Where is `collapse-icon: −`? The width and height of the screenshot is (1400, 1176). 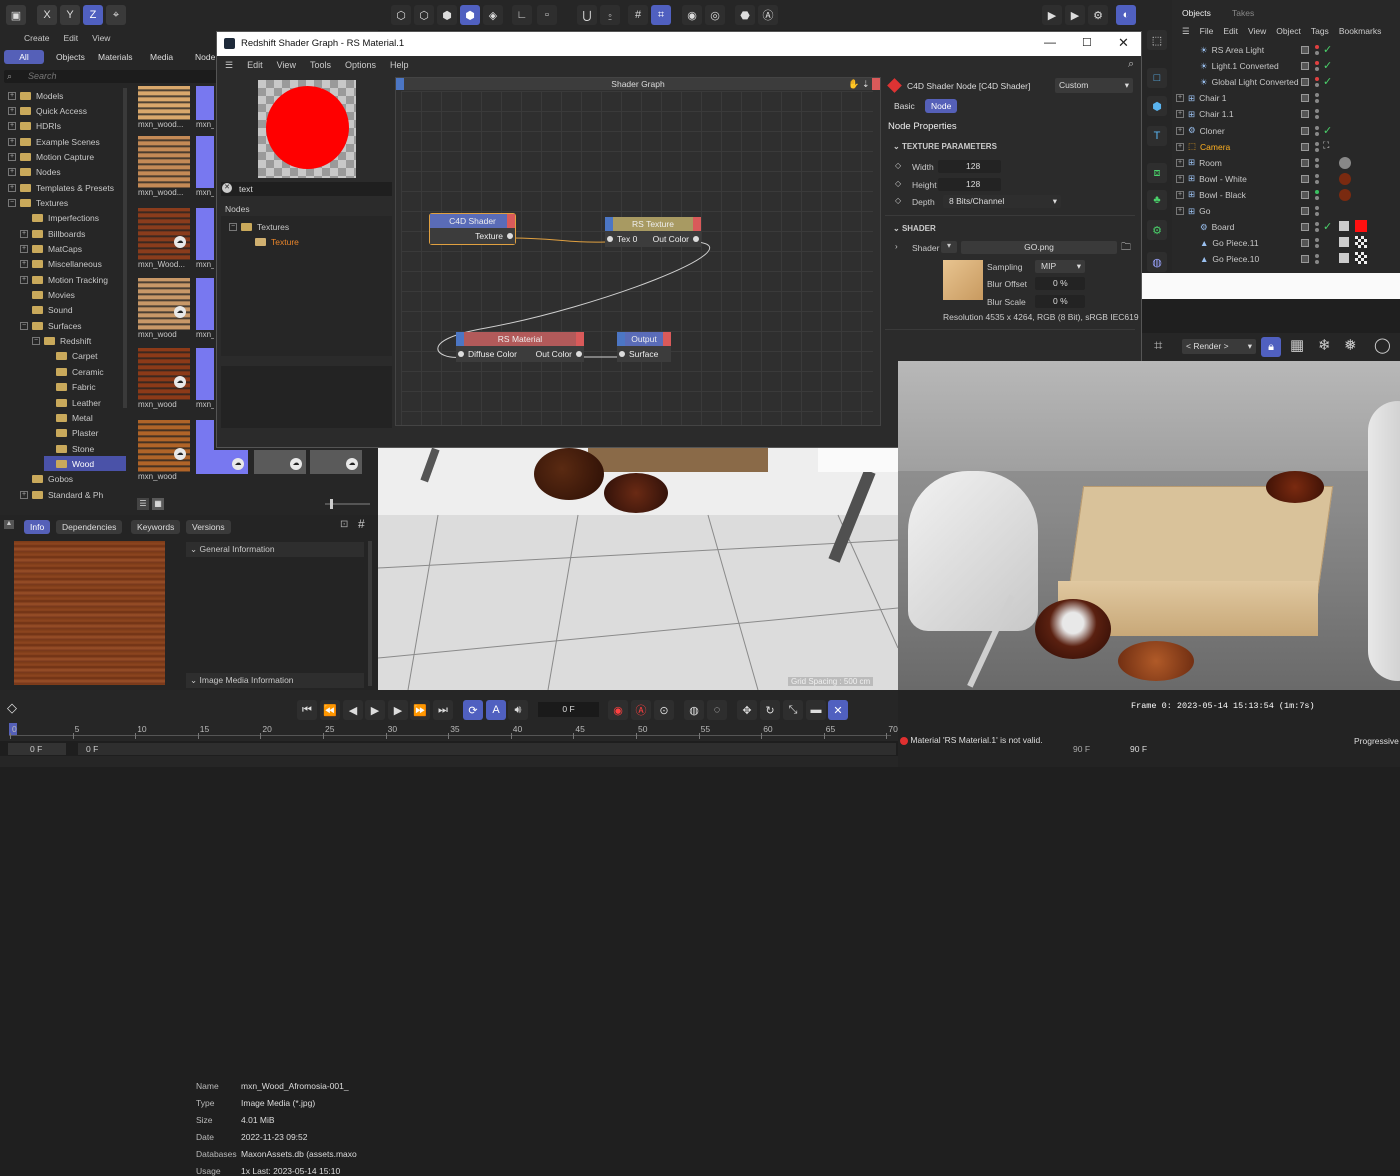
collapse-icon: − is located at coordinates (233, 226).